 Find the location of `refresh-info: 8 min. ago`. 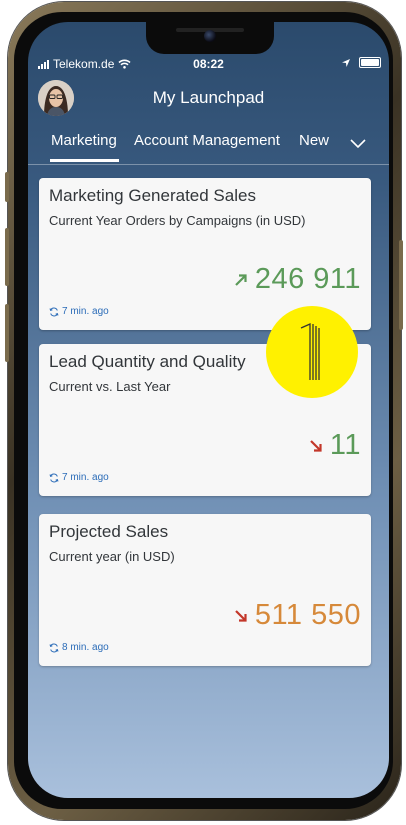

refresh-info: 8 min. ago is located at coordinates (79, 647).